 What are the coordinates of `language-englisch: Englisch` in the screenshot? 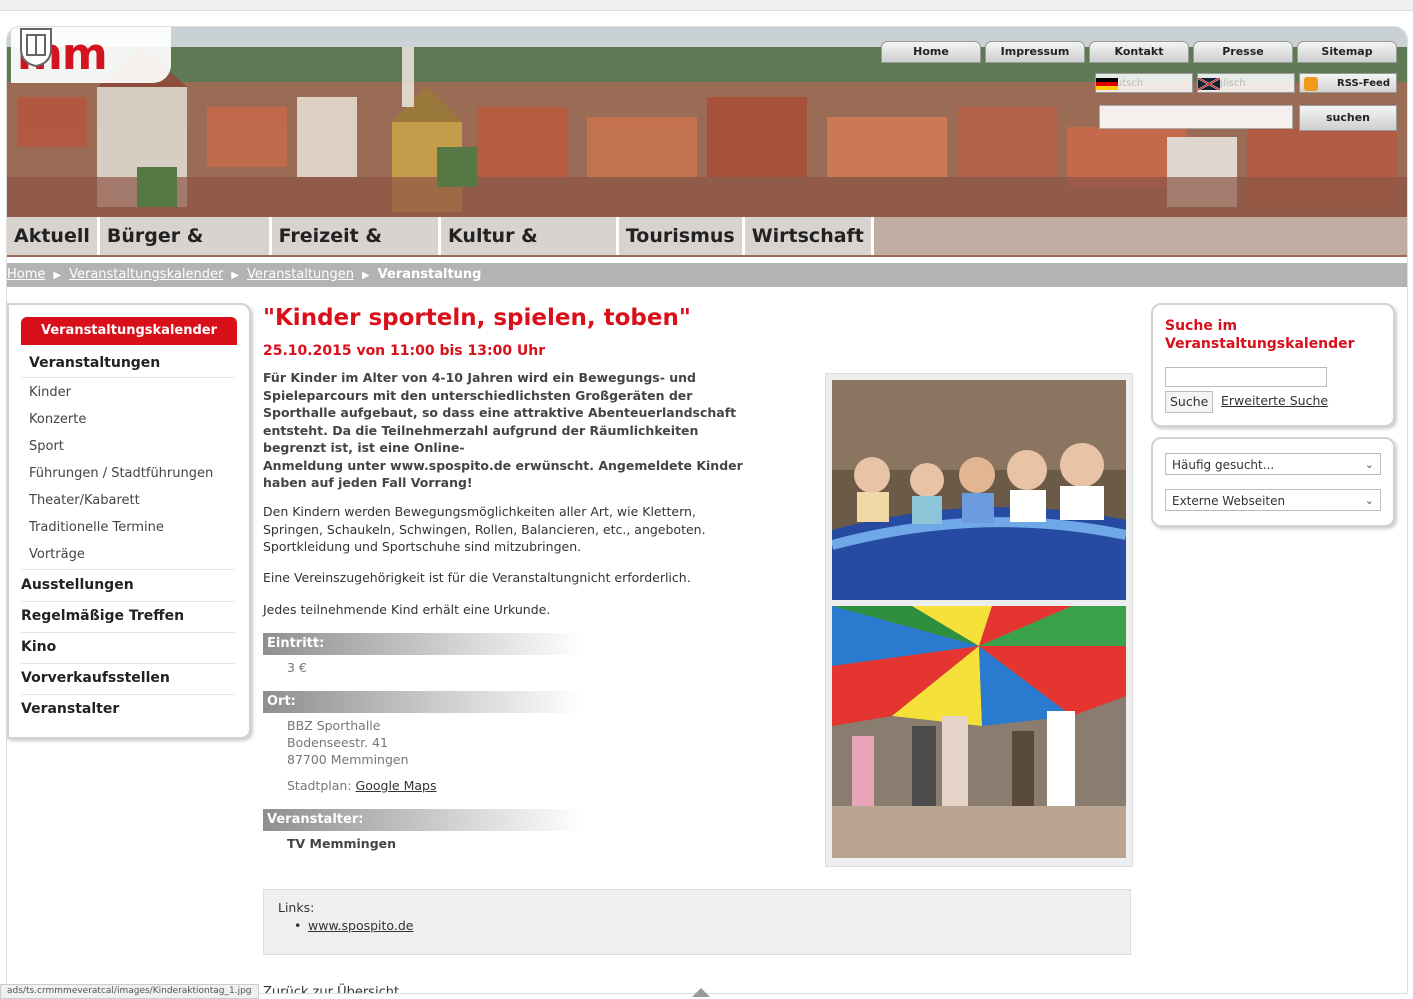 It's located at (1246, 83).